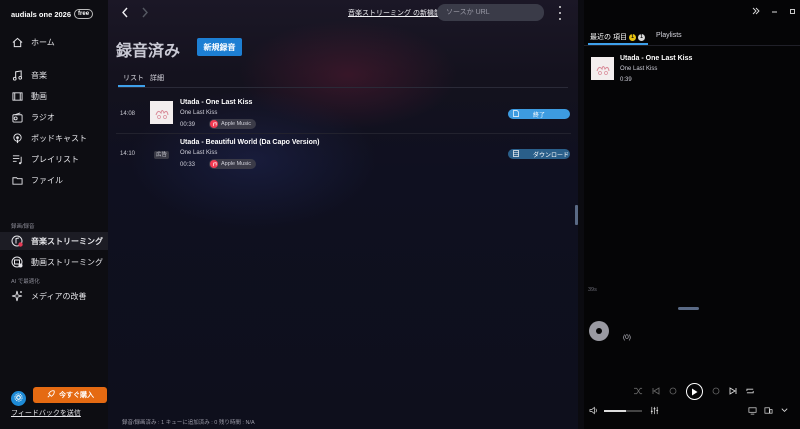  I want to click on track-duration: 00:39, so click(188, 125).